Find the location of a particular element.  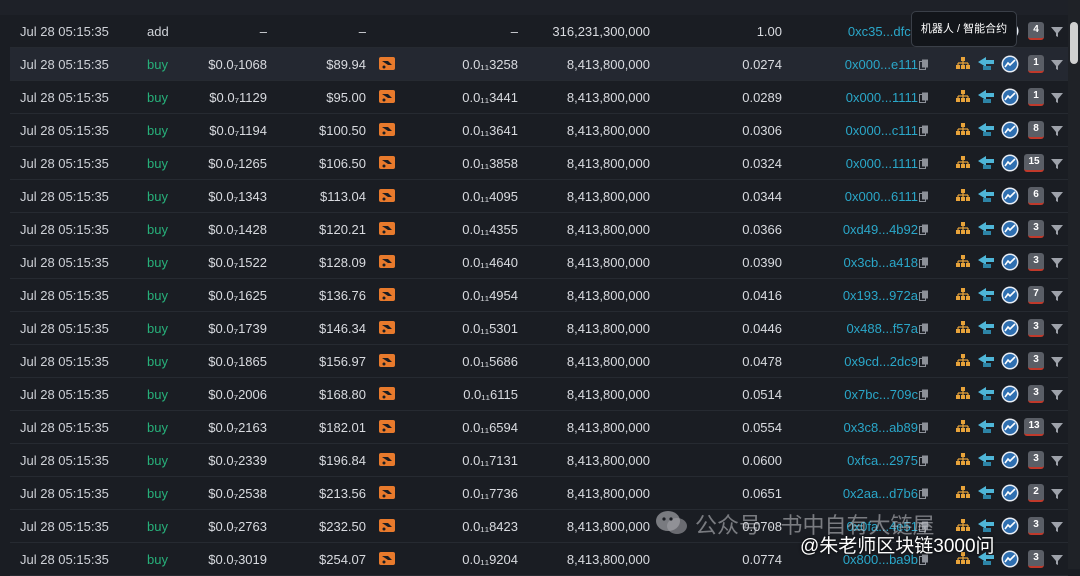

maker-address-link: 0x193...972a is located at coordinates (880, 295).